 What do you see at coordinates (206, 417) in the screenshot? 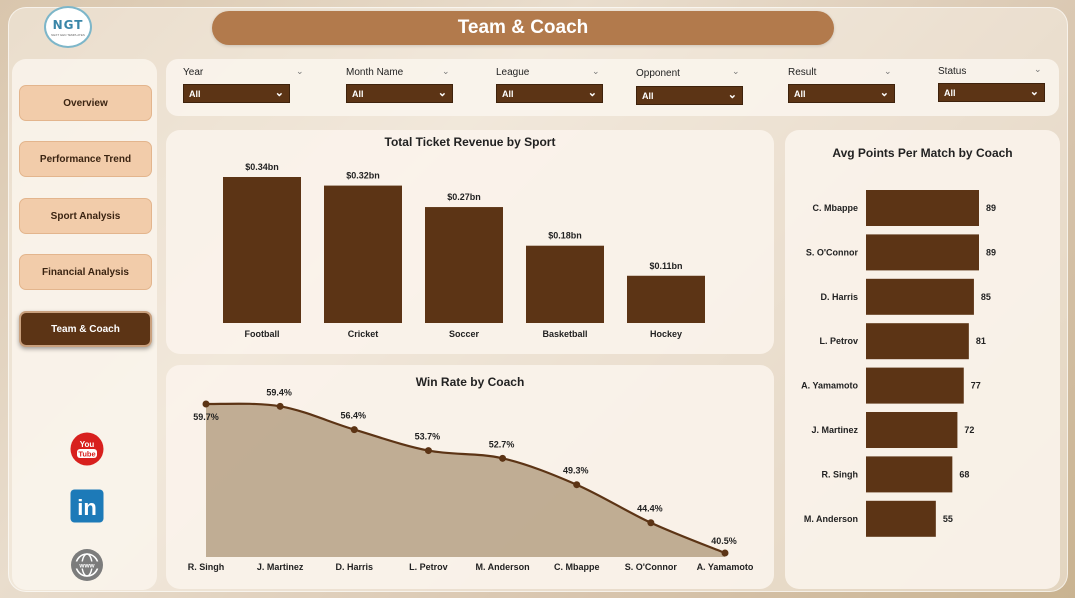
I see `data-label-r-singh: 59.7%` at bounding box center [206, 417].